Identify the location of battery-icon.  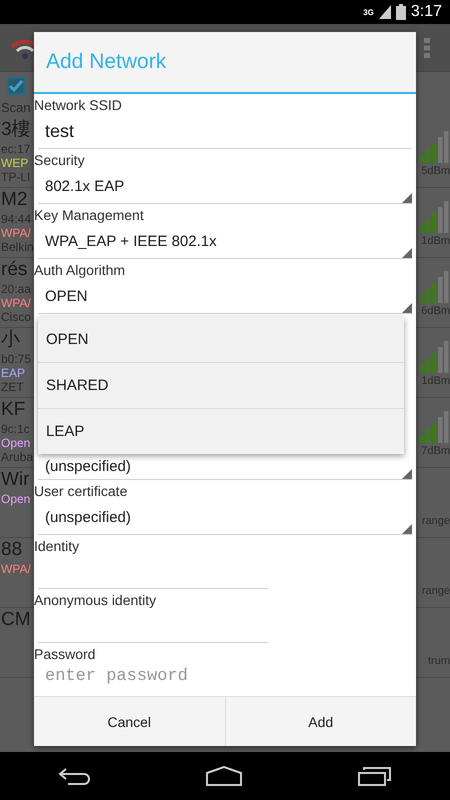
(401, 12).